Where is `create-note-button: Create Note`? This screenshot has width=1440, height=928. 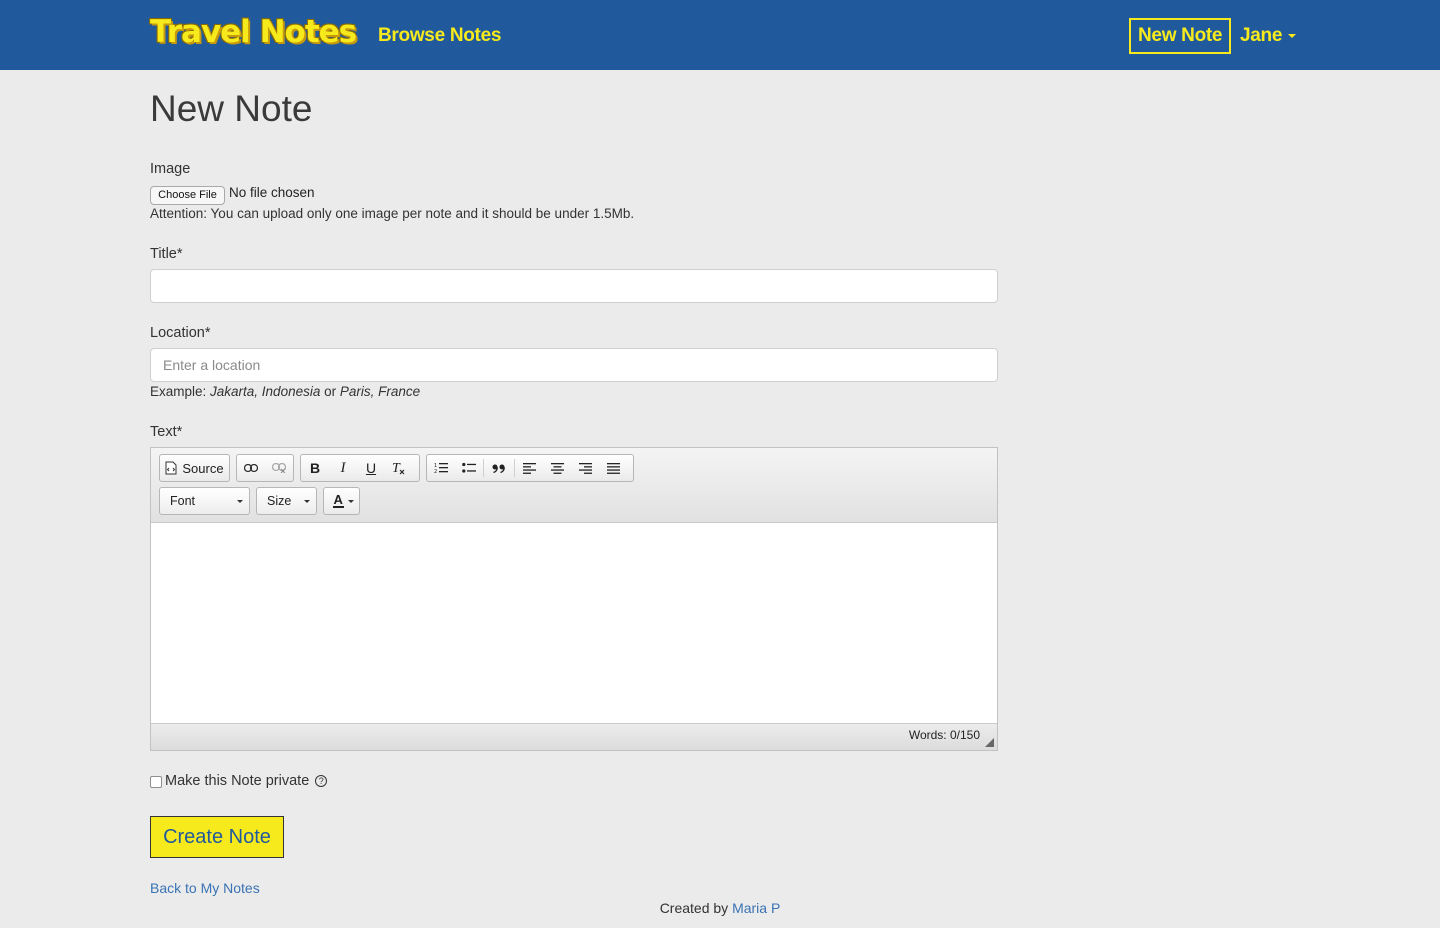
create-note-button: Create Note is located at coordinates (217, 837).